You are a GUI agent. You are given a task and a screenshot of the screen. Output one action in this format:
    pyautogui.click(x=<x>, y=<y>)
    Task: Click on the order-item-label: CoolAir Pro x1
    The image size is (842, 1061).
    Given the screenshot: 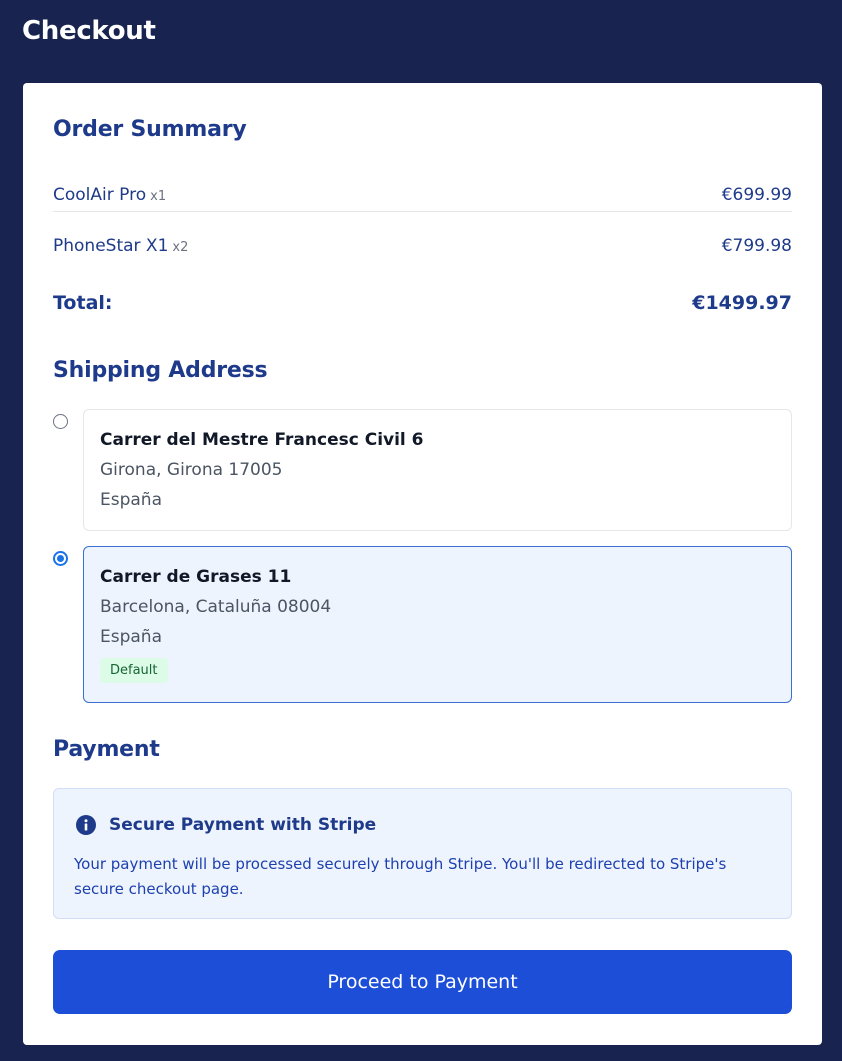 What is the action you would take?
    pyautogui.click(x=109, y=195)
    